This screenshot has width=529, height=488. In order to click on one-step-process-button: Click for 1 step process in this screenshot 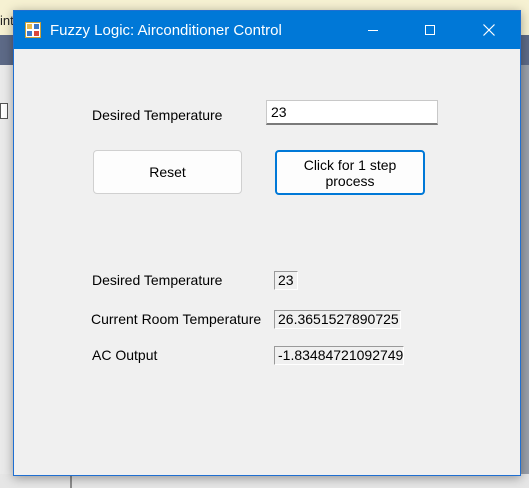, I will do `click(350, 172)`.